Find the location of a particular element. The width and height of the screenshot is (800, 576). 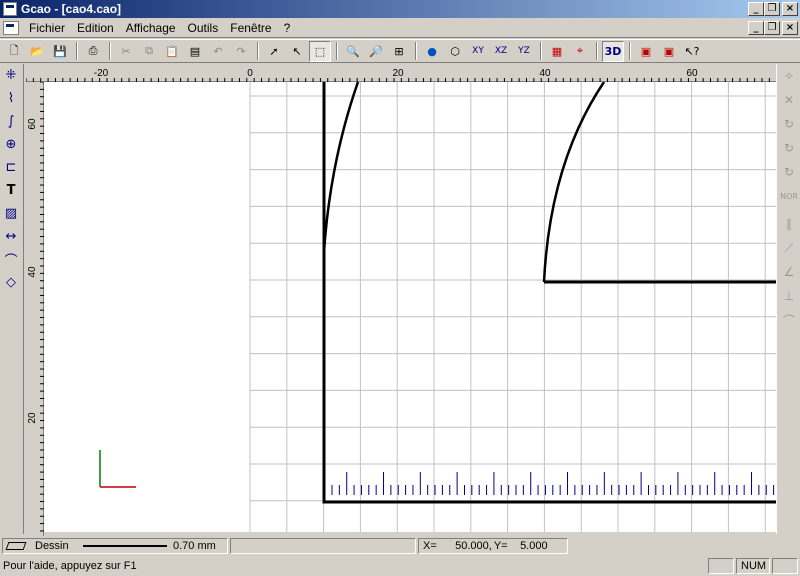

context-help-icon: ↖? is located at coordinates (692, 51).